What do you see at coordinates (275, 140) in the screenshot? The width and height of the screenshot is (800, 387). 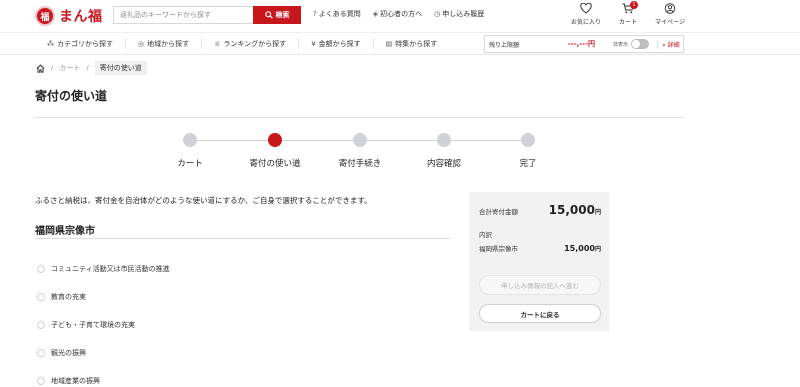 I see `step-dot-active` at bounding box center [275, 140].